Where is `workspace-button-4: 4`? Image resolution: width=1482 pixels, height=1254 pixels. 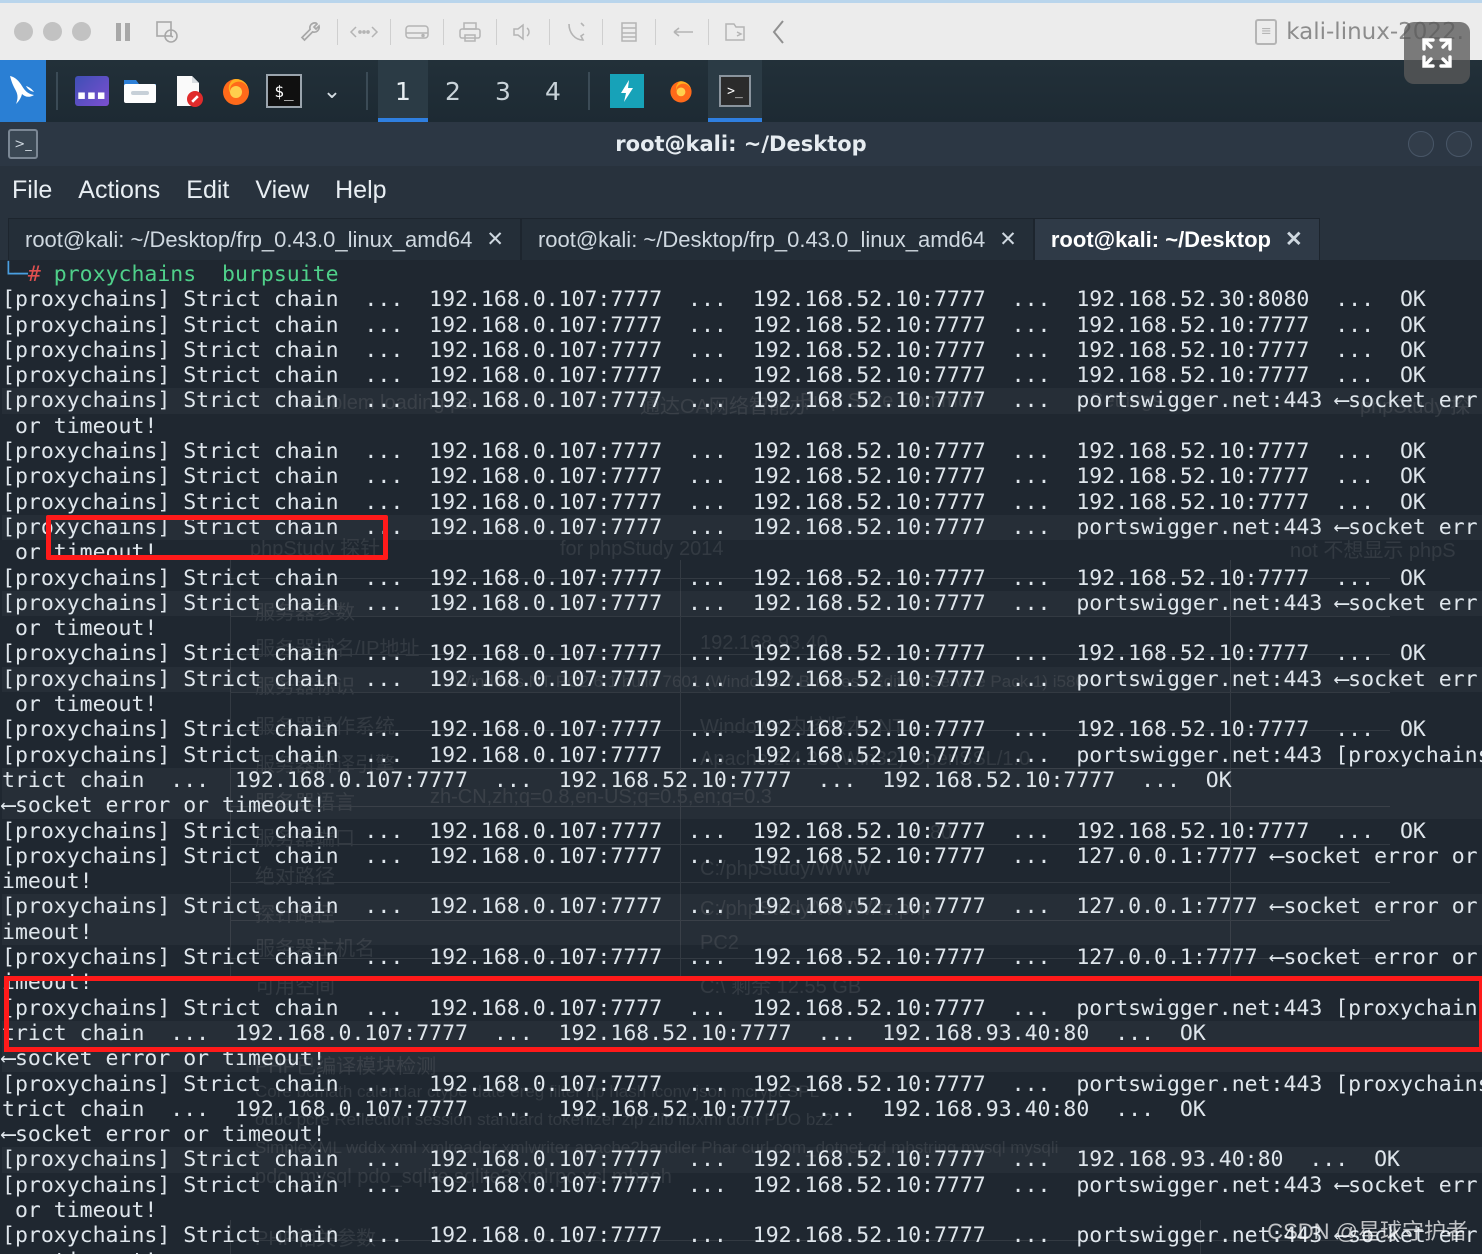
workspace-button-4: 4 is located at coordinates (553, 91).